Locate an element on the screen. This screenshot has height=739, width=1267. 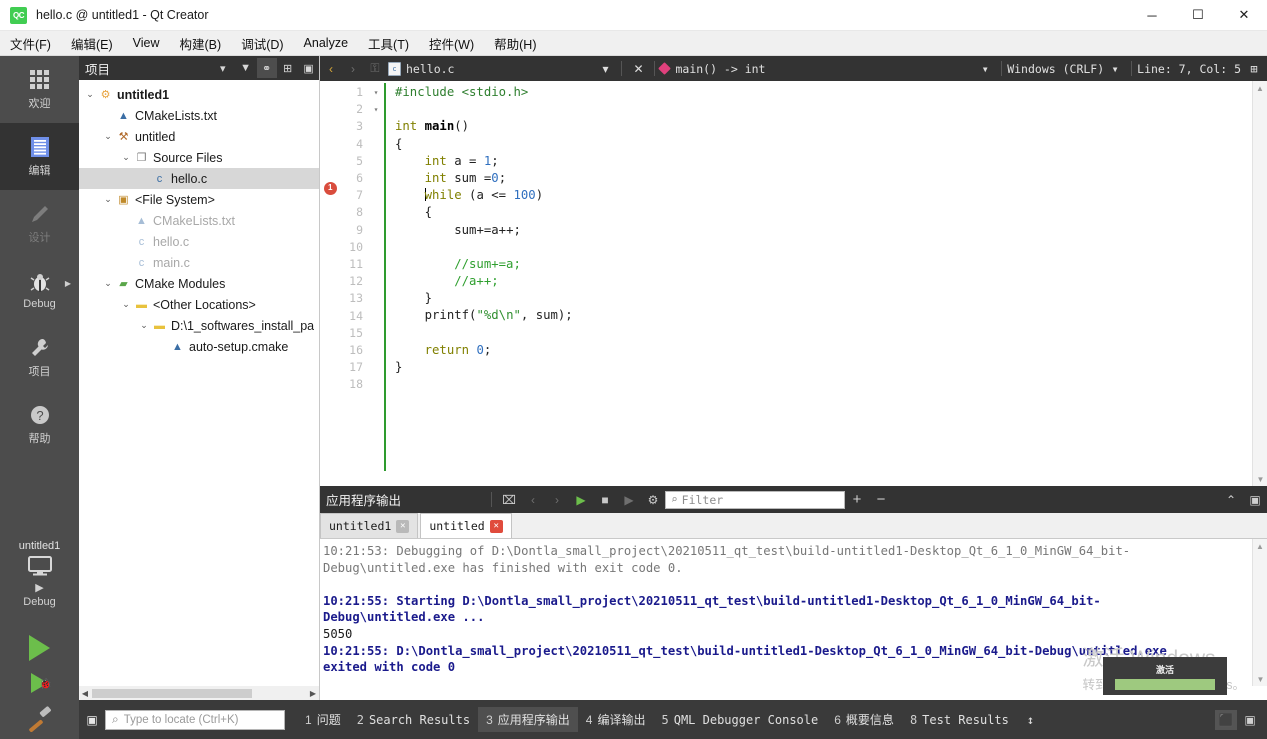
code-line: printf("%d\n", sum); is located at coordinates (831, 315).